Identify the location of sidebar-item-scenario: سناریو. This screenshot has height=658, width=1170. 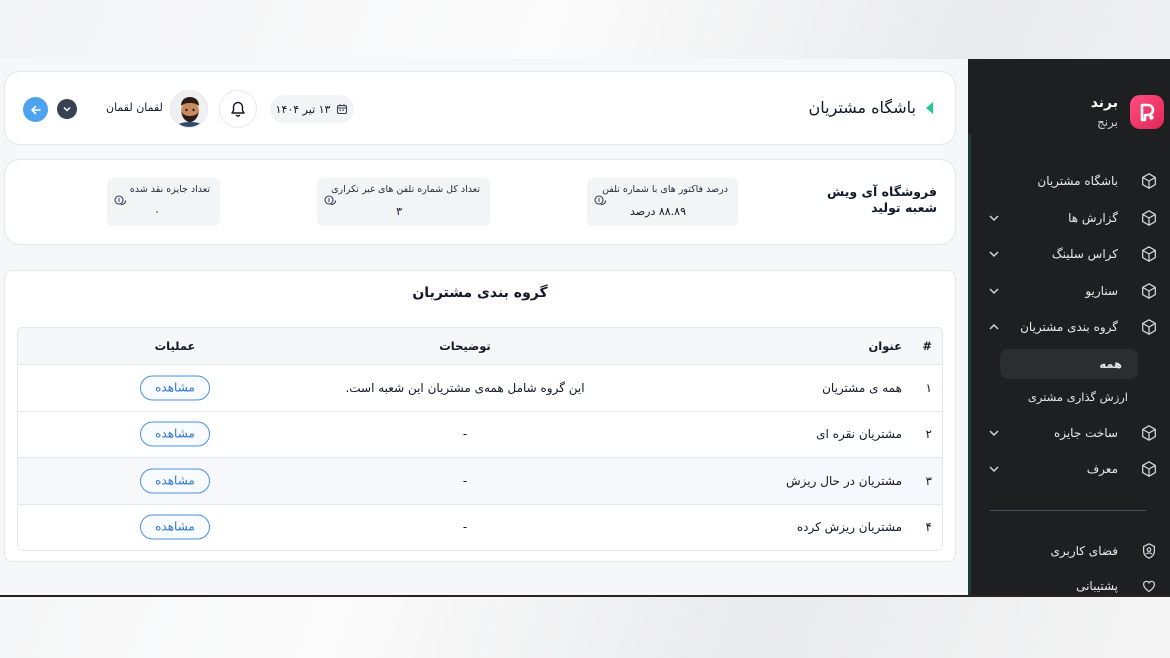
(1069, 291).